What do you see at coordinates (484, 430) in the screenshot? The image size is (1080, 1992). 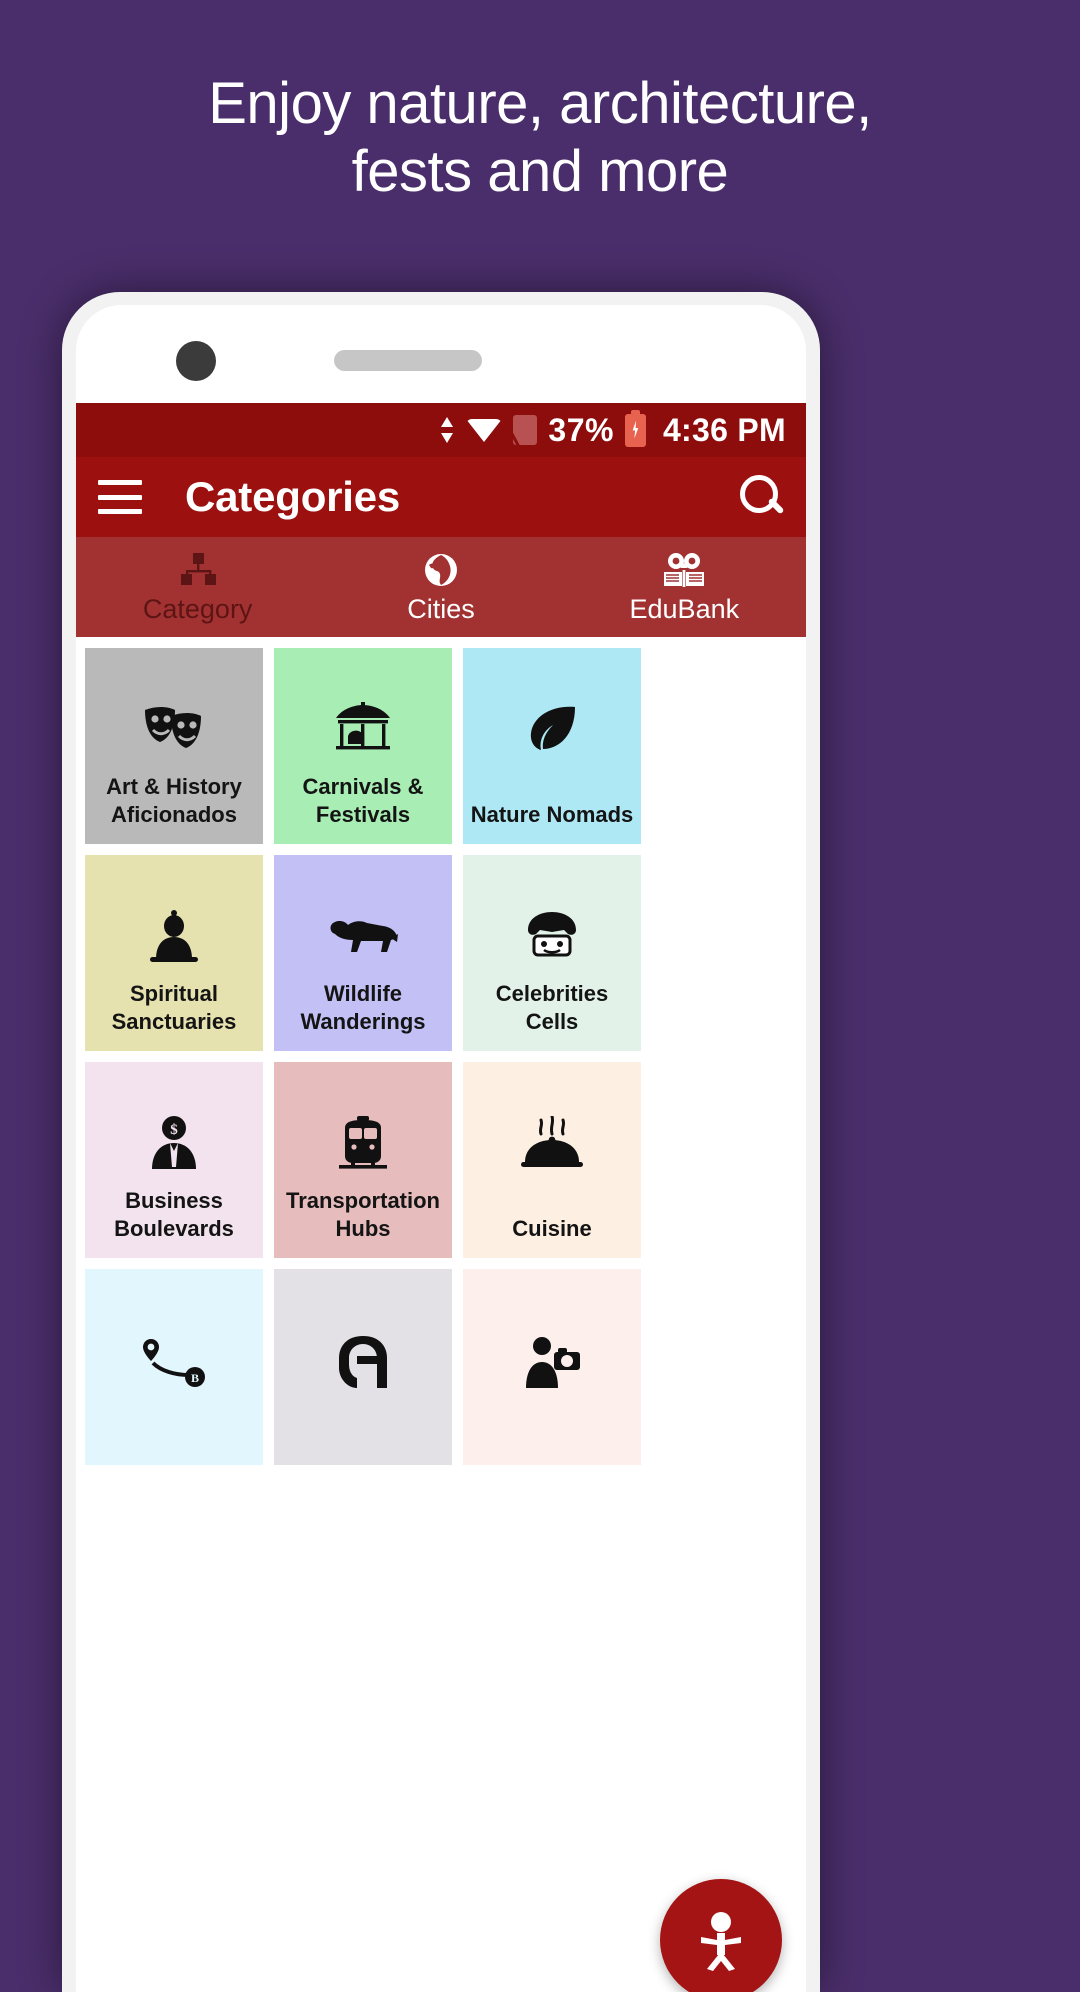 I see `wifi-icon` at bounding box center [484, 430].